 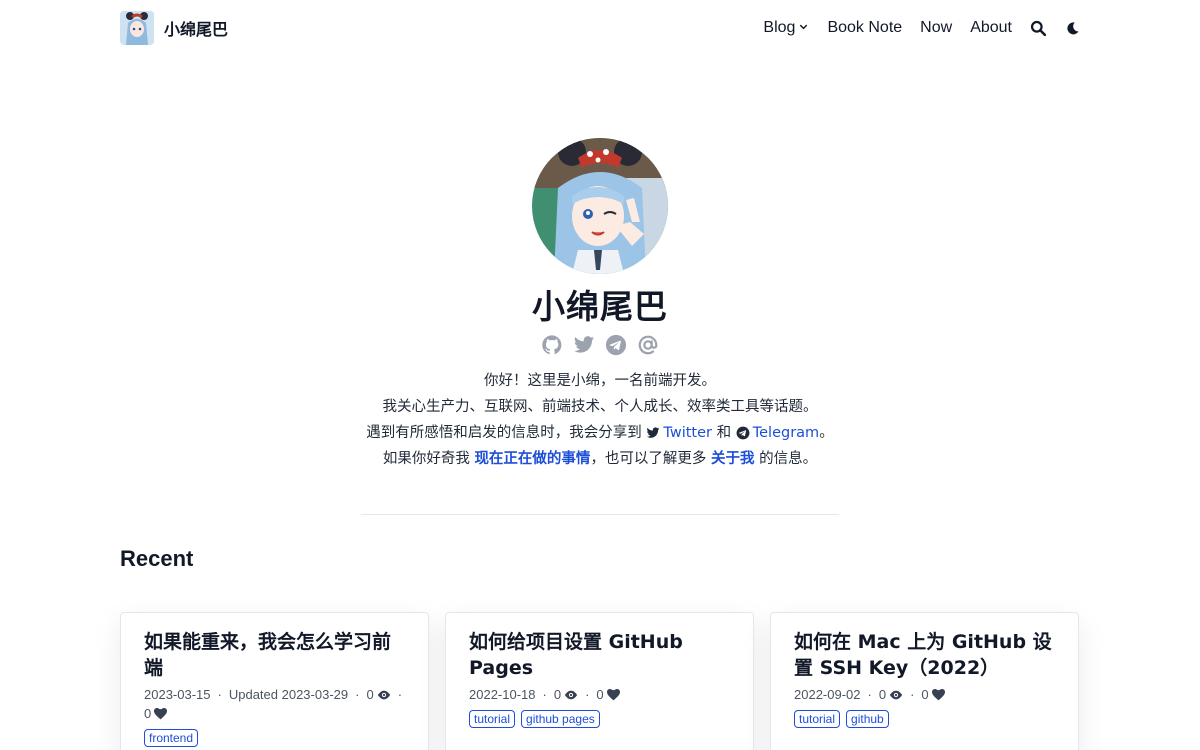 I want to click on nav-now: Now, so click(x=936, y=28).